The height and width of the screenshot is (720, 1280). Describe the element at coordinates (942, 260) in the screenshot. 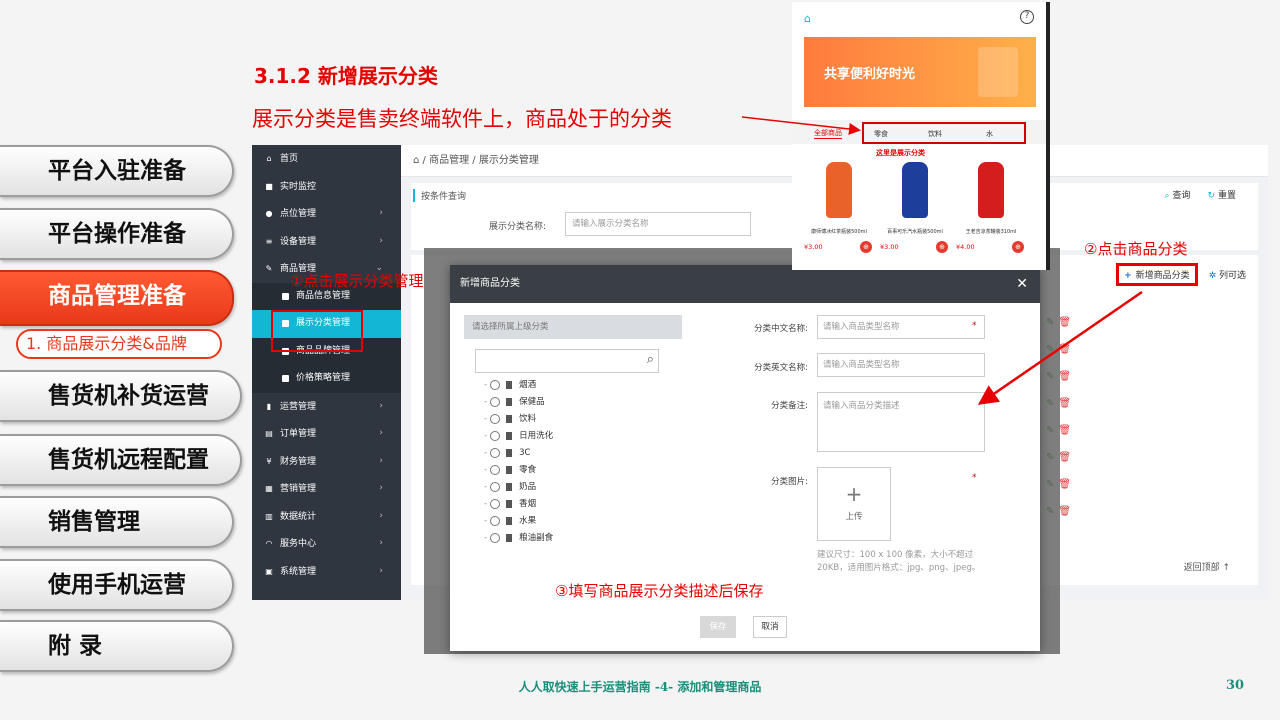

I see `annotation-arrows` at that location.